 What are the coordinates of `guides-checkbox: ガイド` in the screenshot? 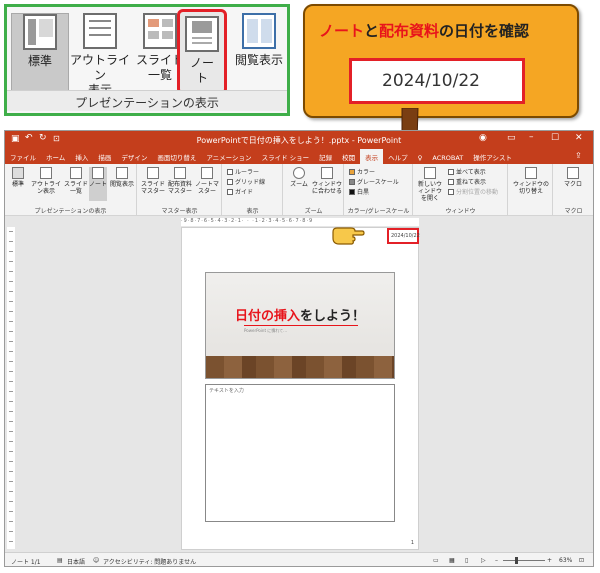 It's located at (240, 191).